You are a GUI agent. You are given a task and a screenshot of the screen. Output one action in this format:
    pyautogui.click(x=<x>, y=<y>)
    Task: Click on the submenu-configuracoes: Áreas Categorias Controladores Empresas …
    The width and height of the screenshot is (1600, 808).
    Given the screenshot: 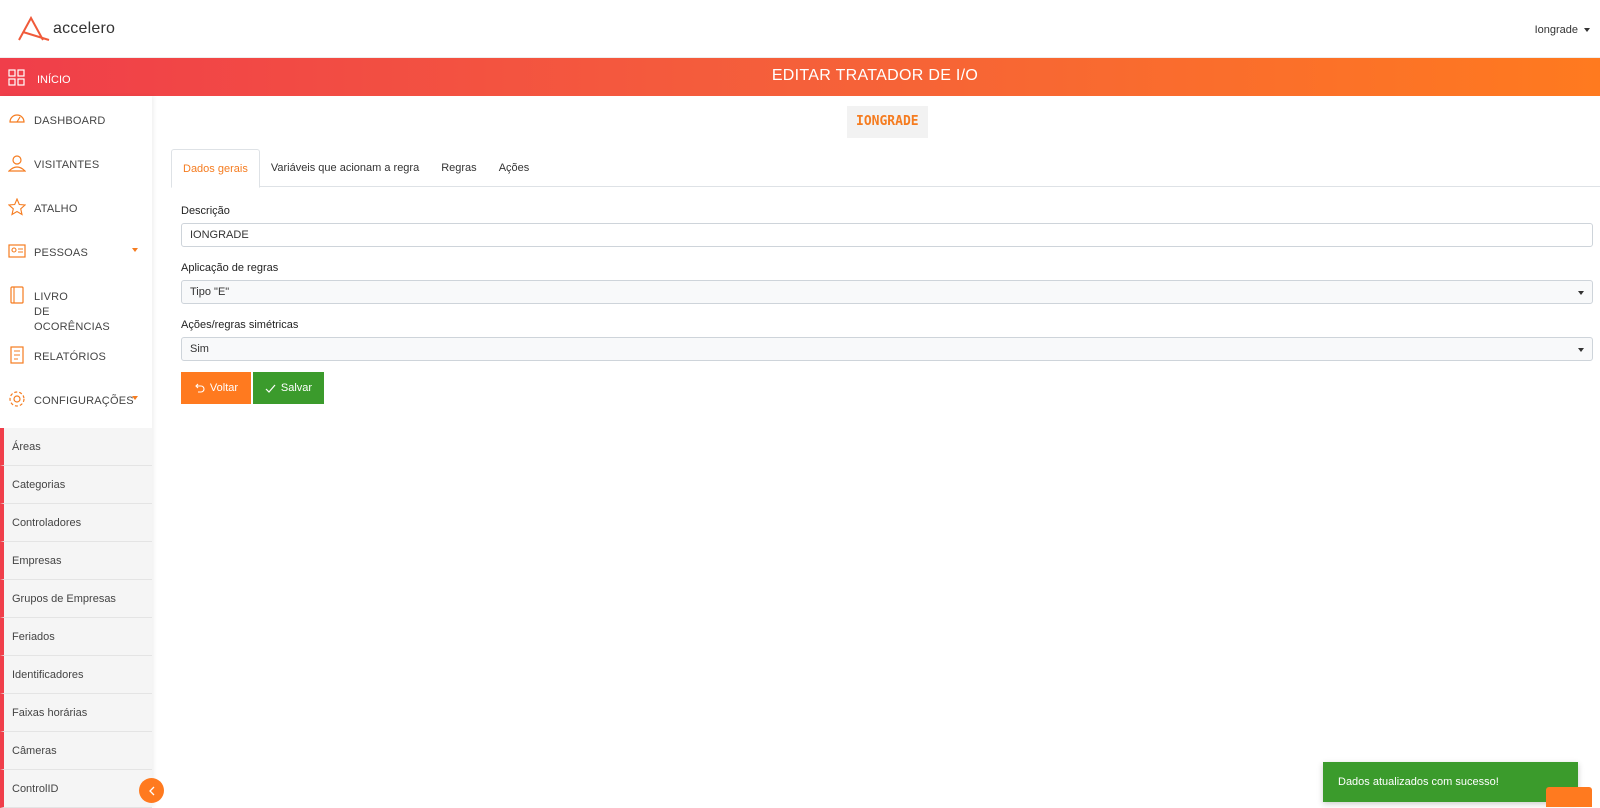 What is the action you would take?
    pyautogui.click(x=76, y=618)
    